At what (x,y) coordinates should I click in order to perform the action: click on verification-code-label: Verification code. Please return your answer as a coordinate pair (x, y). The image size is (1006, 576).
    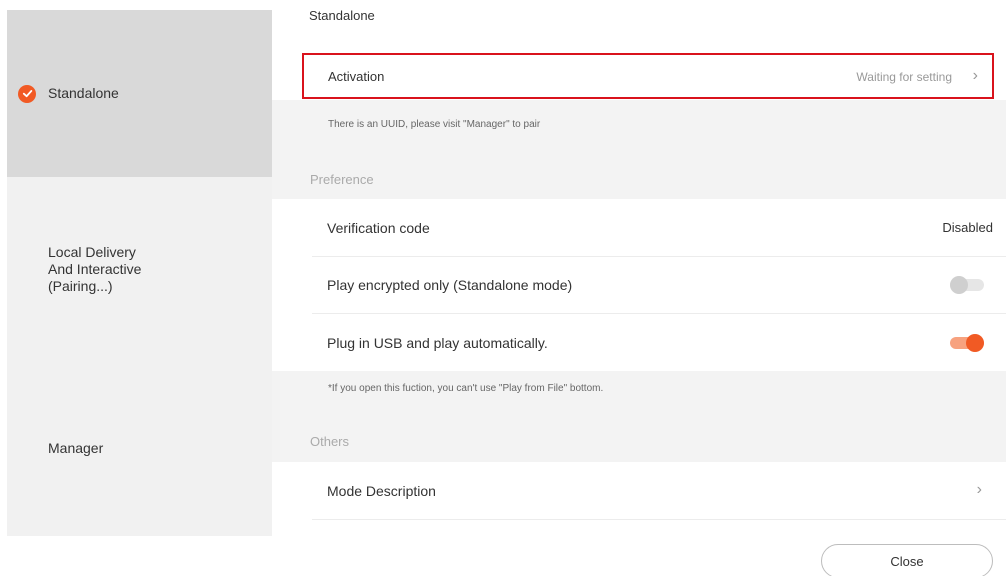
    Looking at the image, I should click on (378, 227).